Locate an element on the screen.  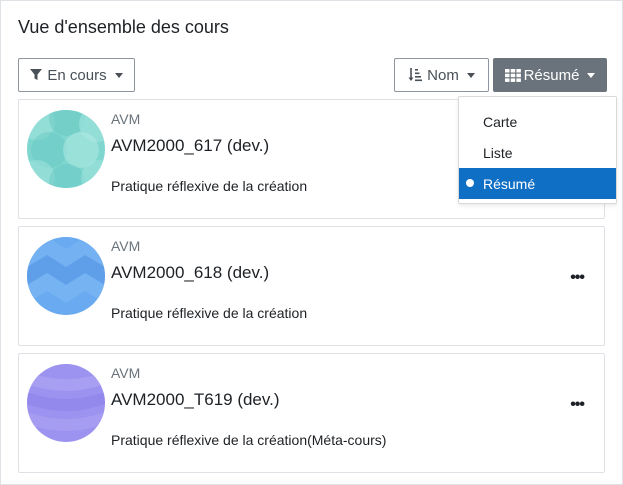
view-option-label: Résumé is located at coordinates (509, 183).